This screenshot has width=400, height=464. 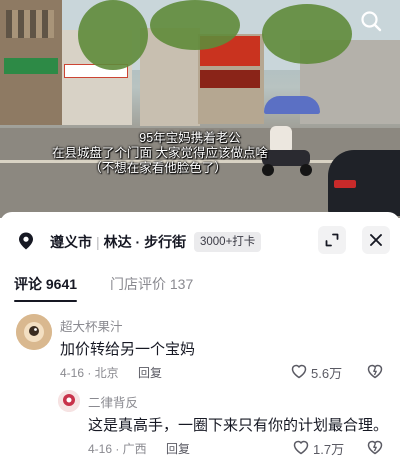 I want to click on like-count: 1.7万, so click(x=329, y=449).